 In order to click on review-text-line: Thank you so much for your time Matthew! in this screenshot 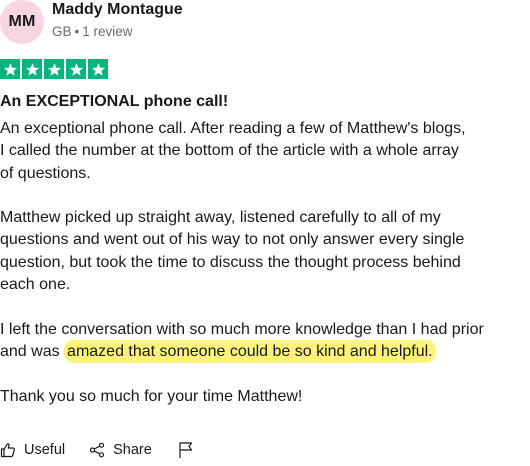, I will do `click(151, 396)`.